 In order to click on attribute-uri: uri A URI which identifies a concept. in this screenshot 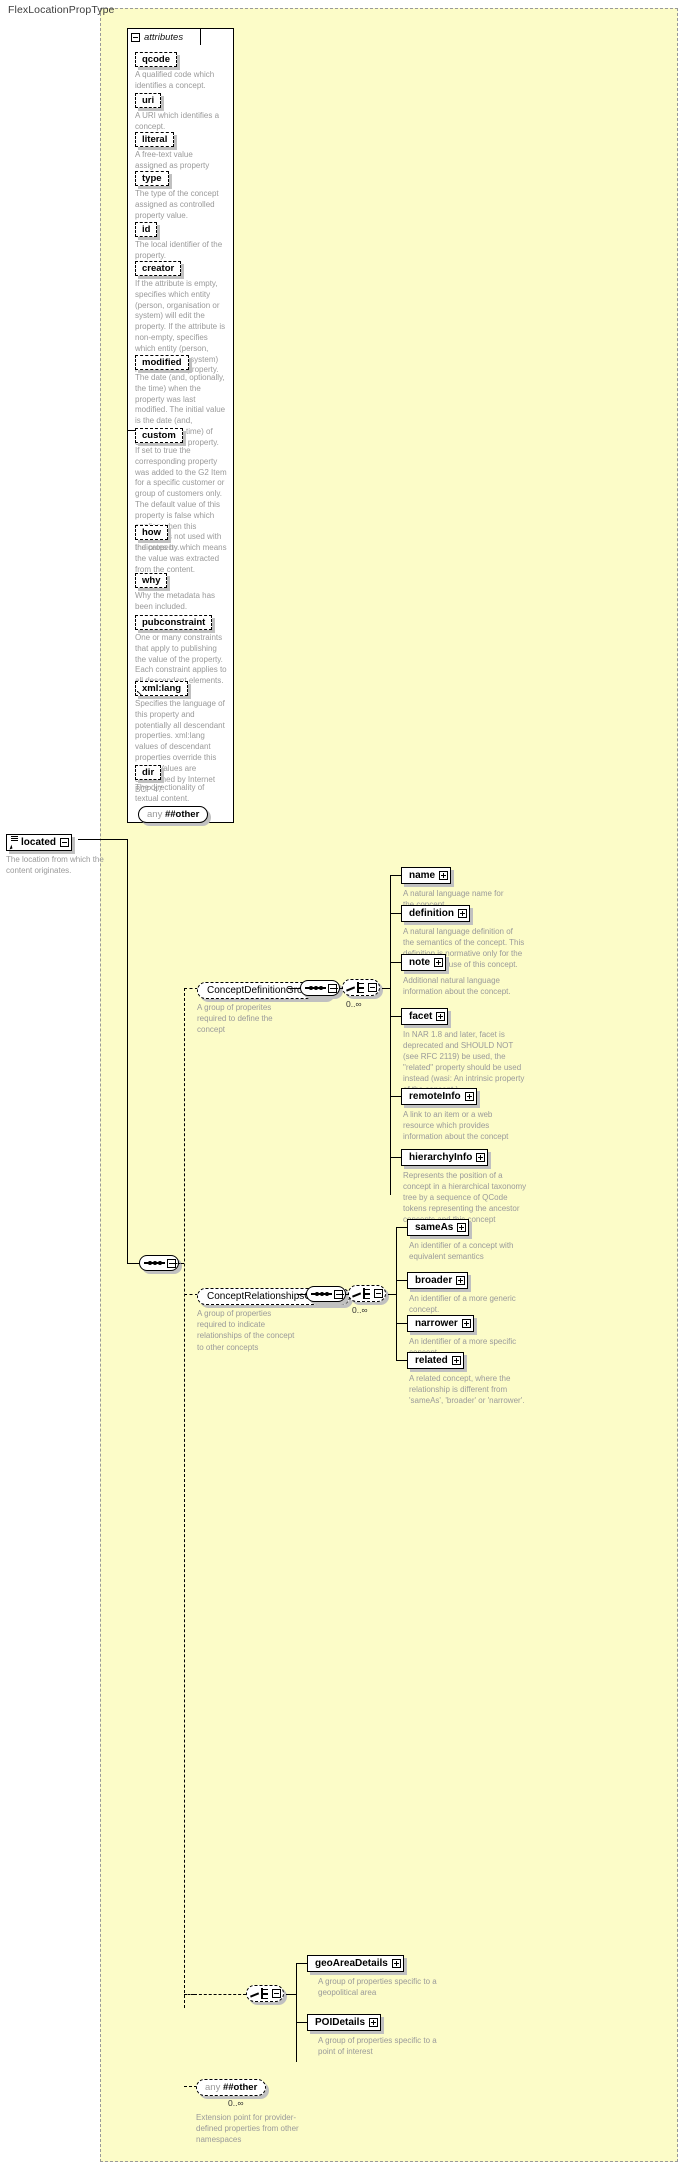, I will do `click(181, 111)`.